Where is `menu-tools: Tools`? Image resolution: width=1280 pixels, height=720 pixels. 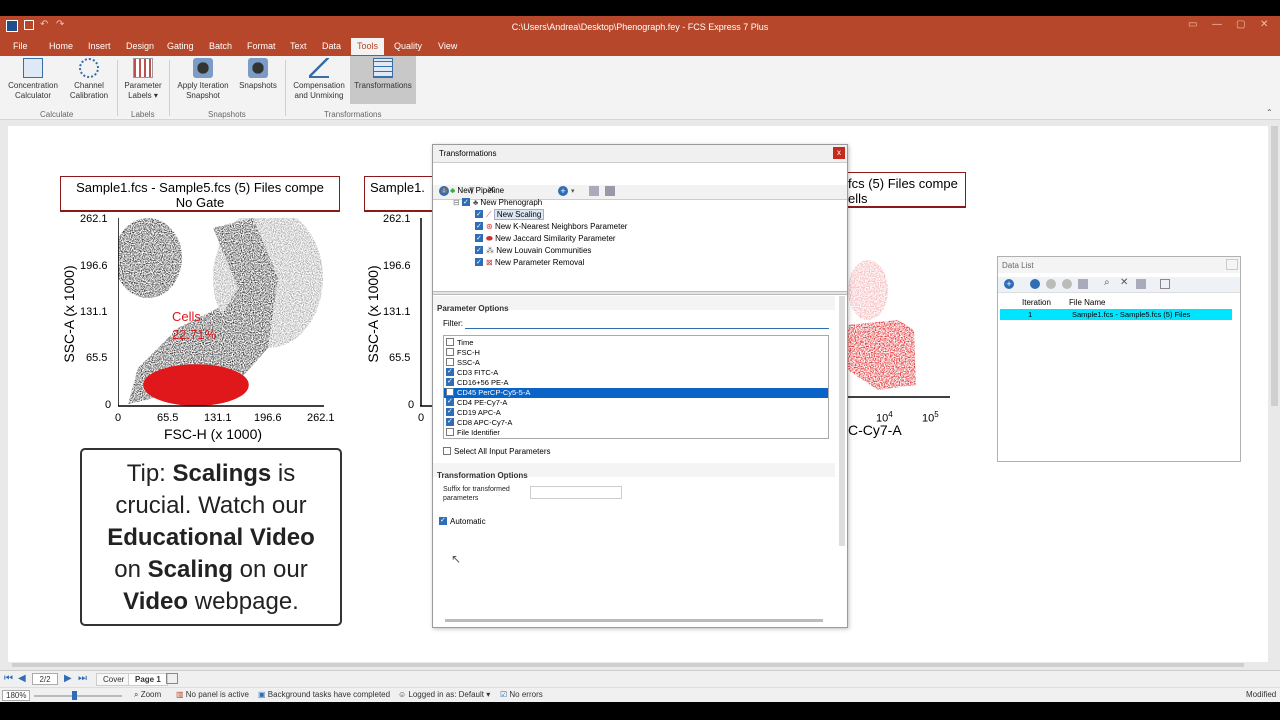 menu-tools: Tools is located at coordinates (368, 46).